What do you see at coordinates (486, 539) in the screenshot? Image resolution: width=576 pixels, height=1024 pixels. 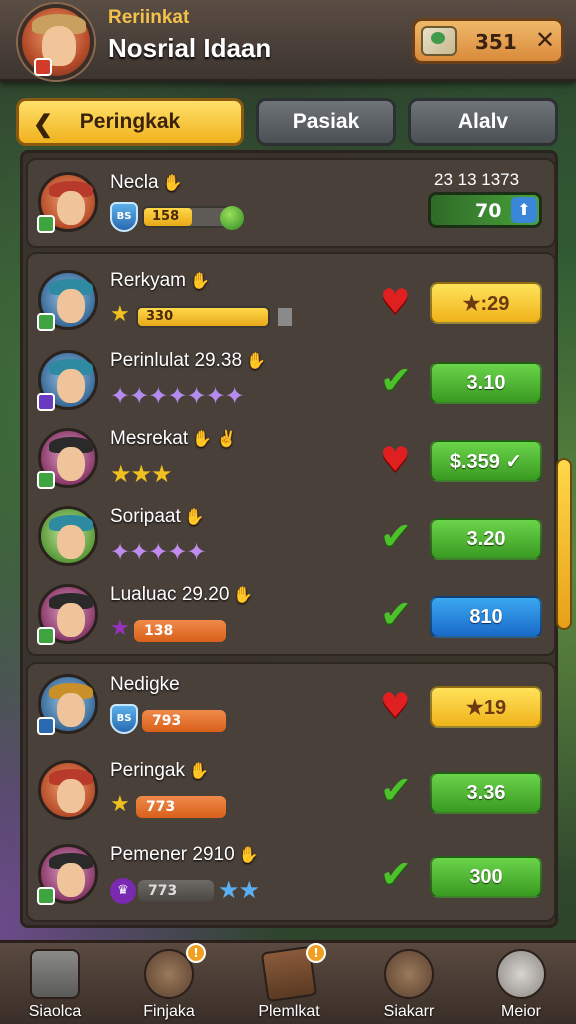 I see `score-badge: 3.20` at bounding box center [486, 539].